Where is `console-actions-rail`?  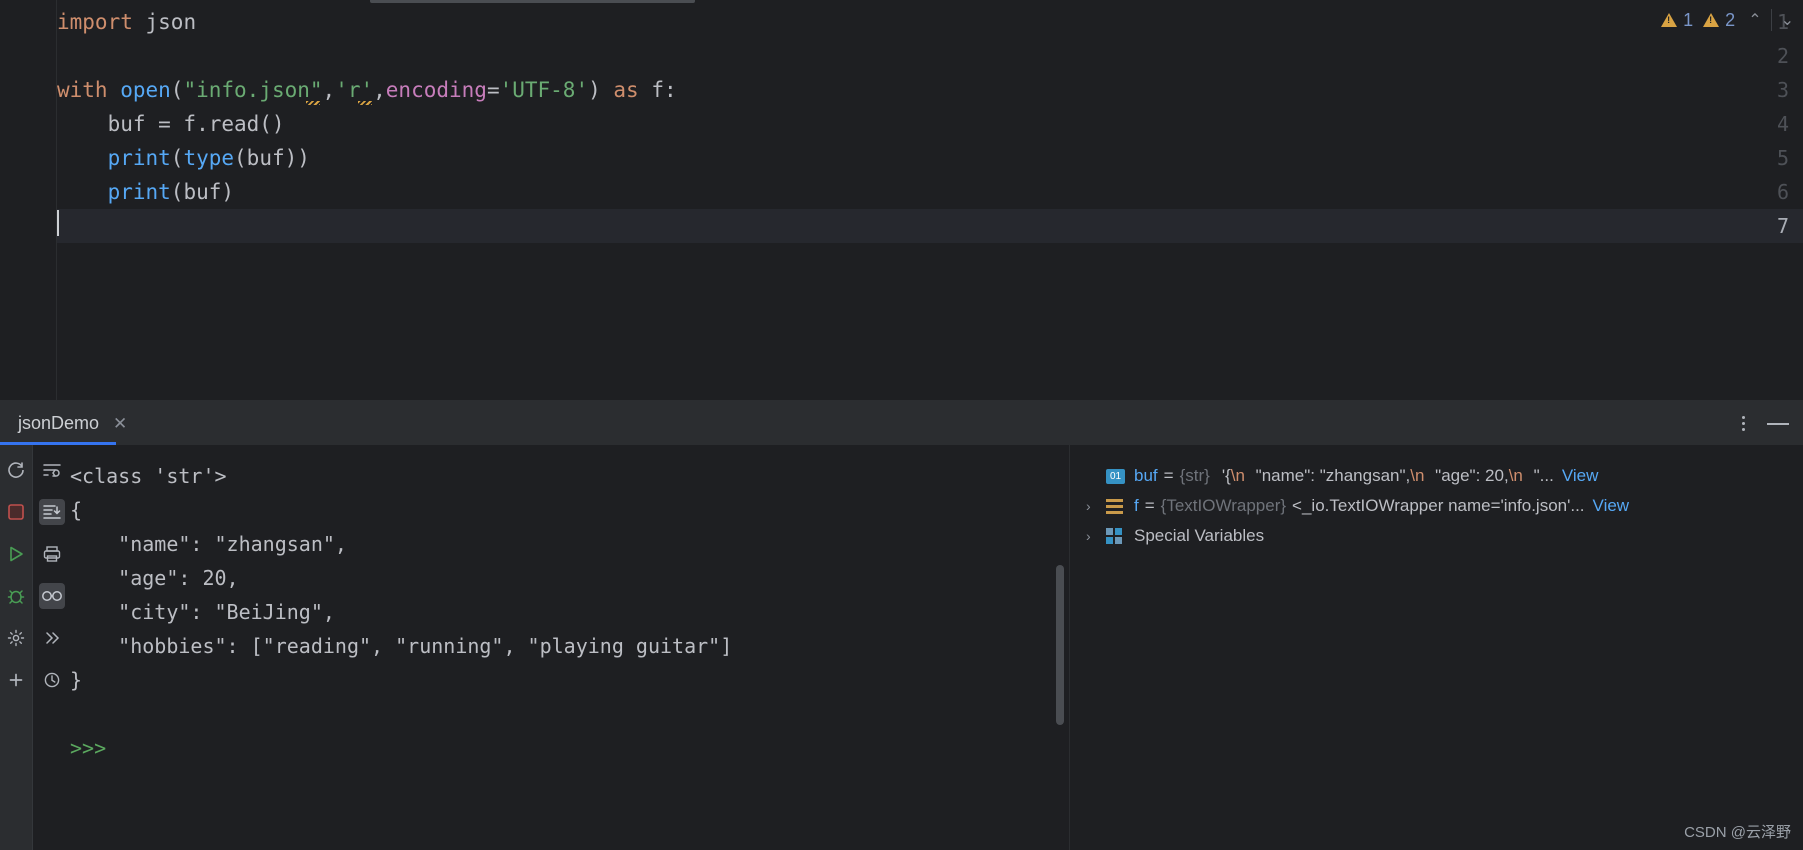 console-actions-rail is located at coordinates (52, 647).